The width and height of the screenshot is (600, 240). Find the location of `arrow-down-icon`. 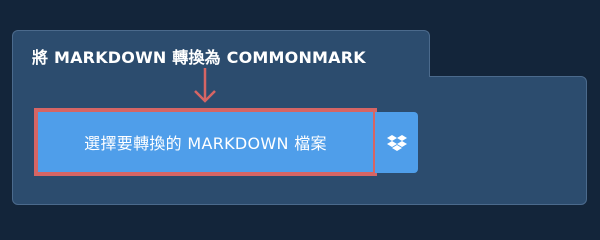

arrow-down-icon is located at coordinates (205, 85).